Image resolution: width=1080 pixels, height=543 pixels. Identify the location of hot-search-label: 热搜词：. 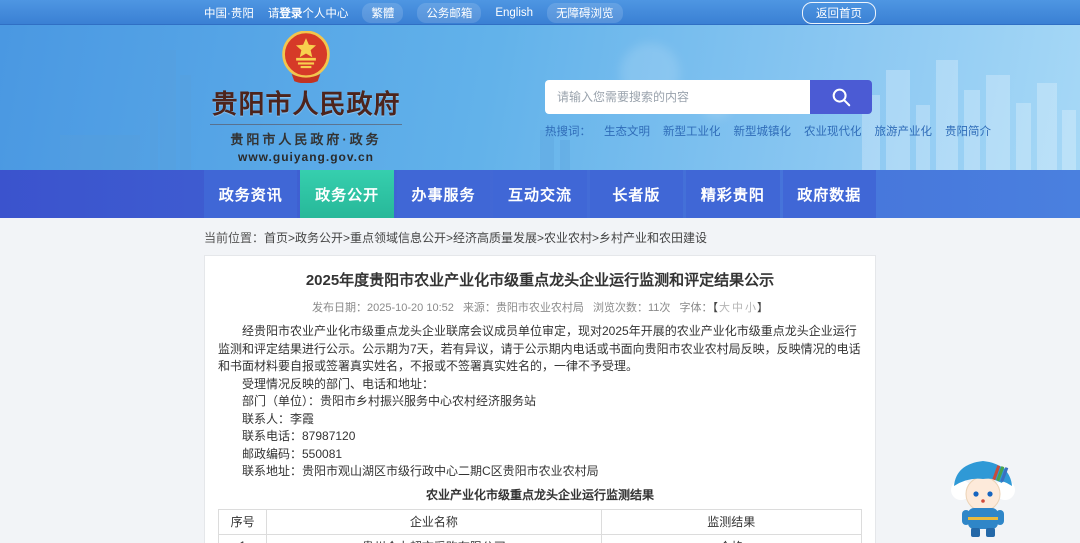
(568, 132).